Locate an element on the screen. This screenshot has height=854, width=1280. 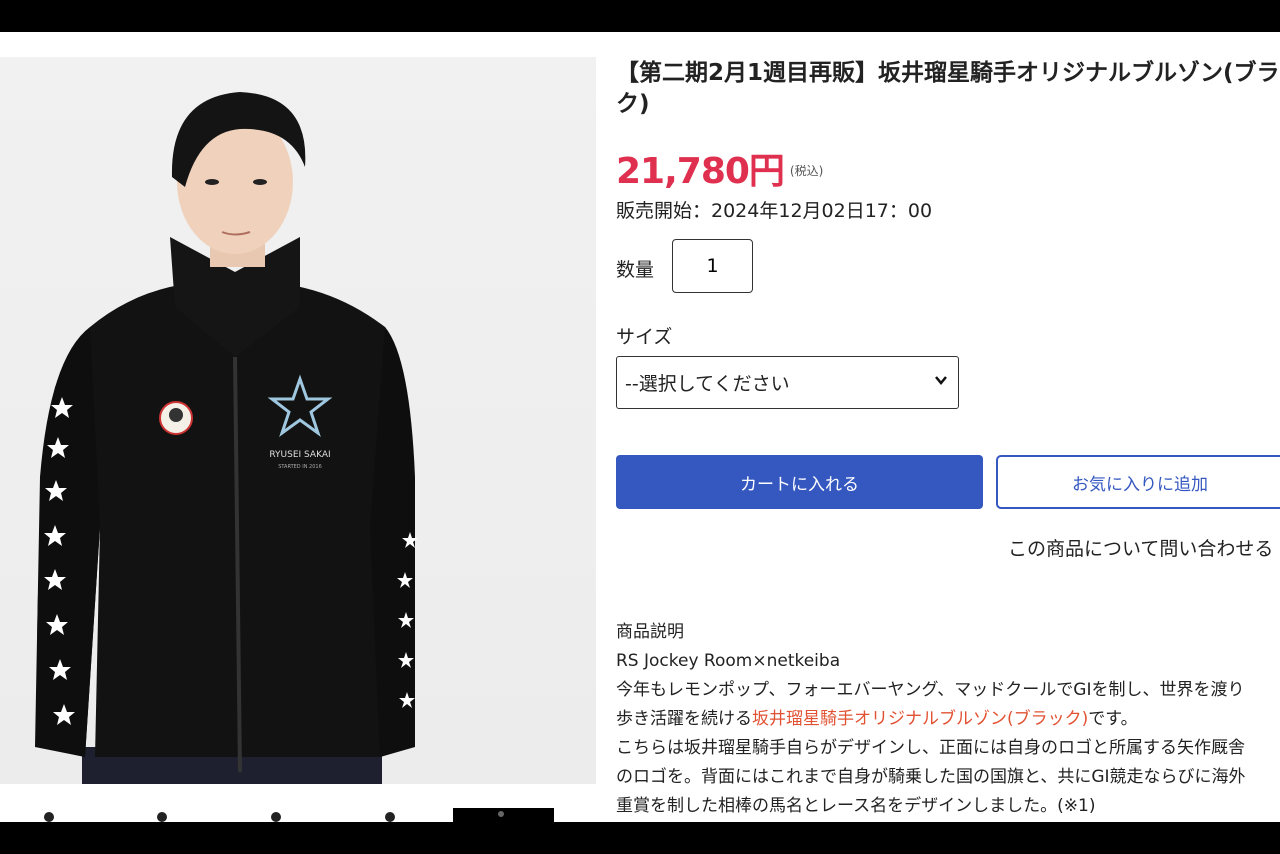
size-select: --選択してください is located at coordinates (787, 382).